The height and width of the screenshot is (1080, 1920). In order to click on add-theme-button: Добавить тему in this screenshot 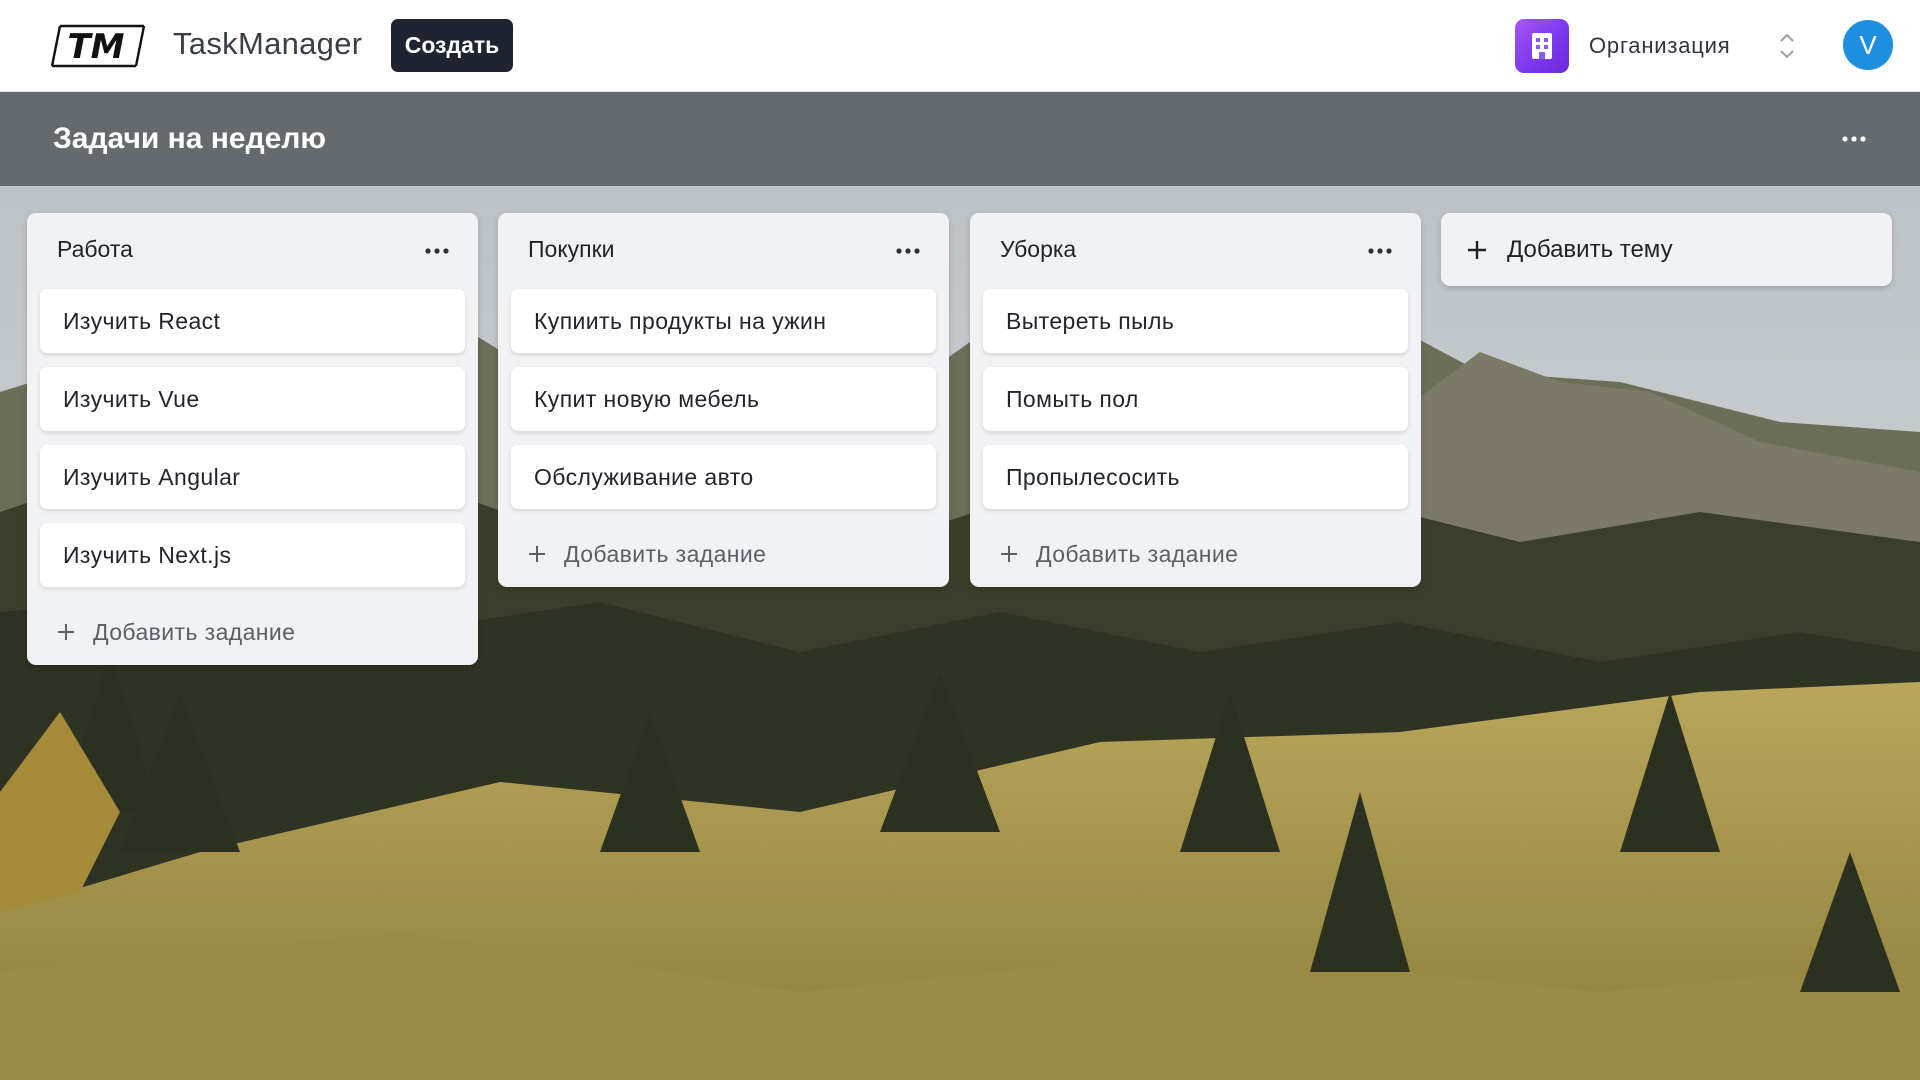, I will do `click(1666, 249)`.